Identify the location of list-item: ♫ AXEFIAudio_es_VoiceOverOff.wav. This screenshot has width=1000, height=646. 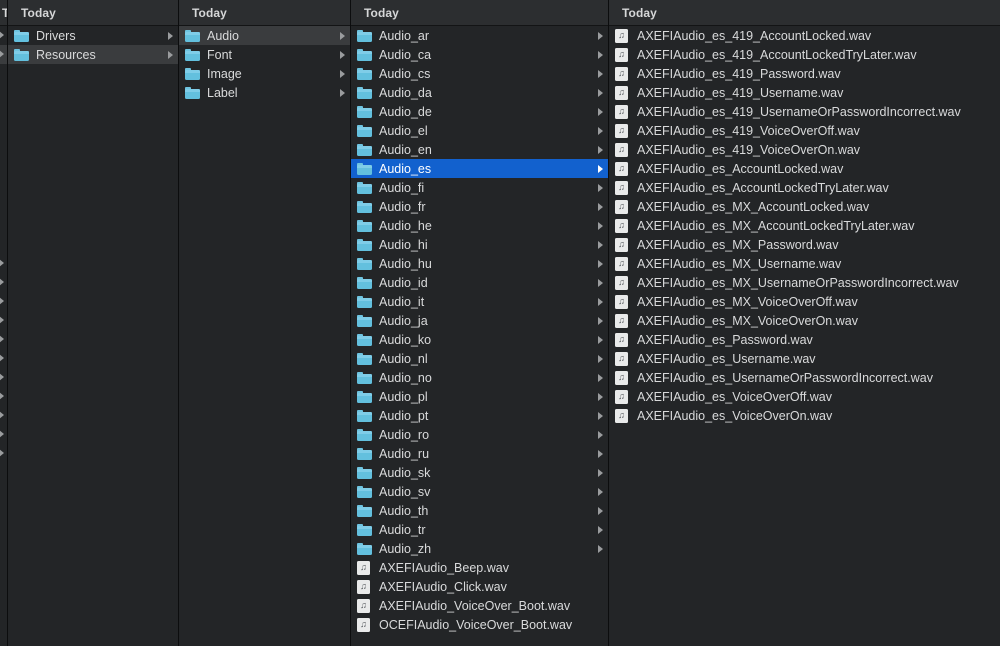
(804, 396).